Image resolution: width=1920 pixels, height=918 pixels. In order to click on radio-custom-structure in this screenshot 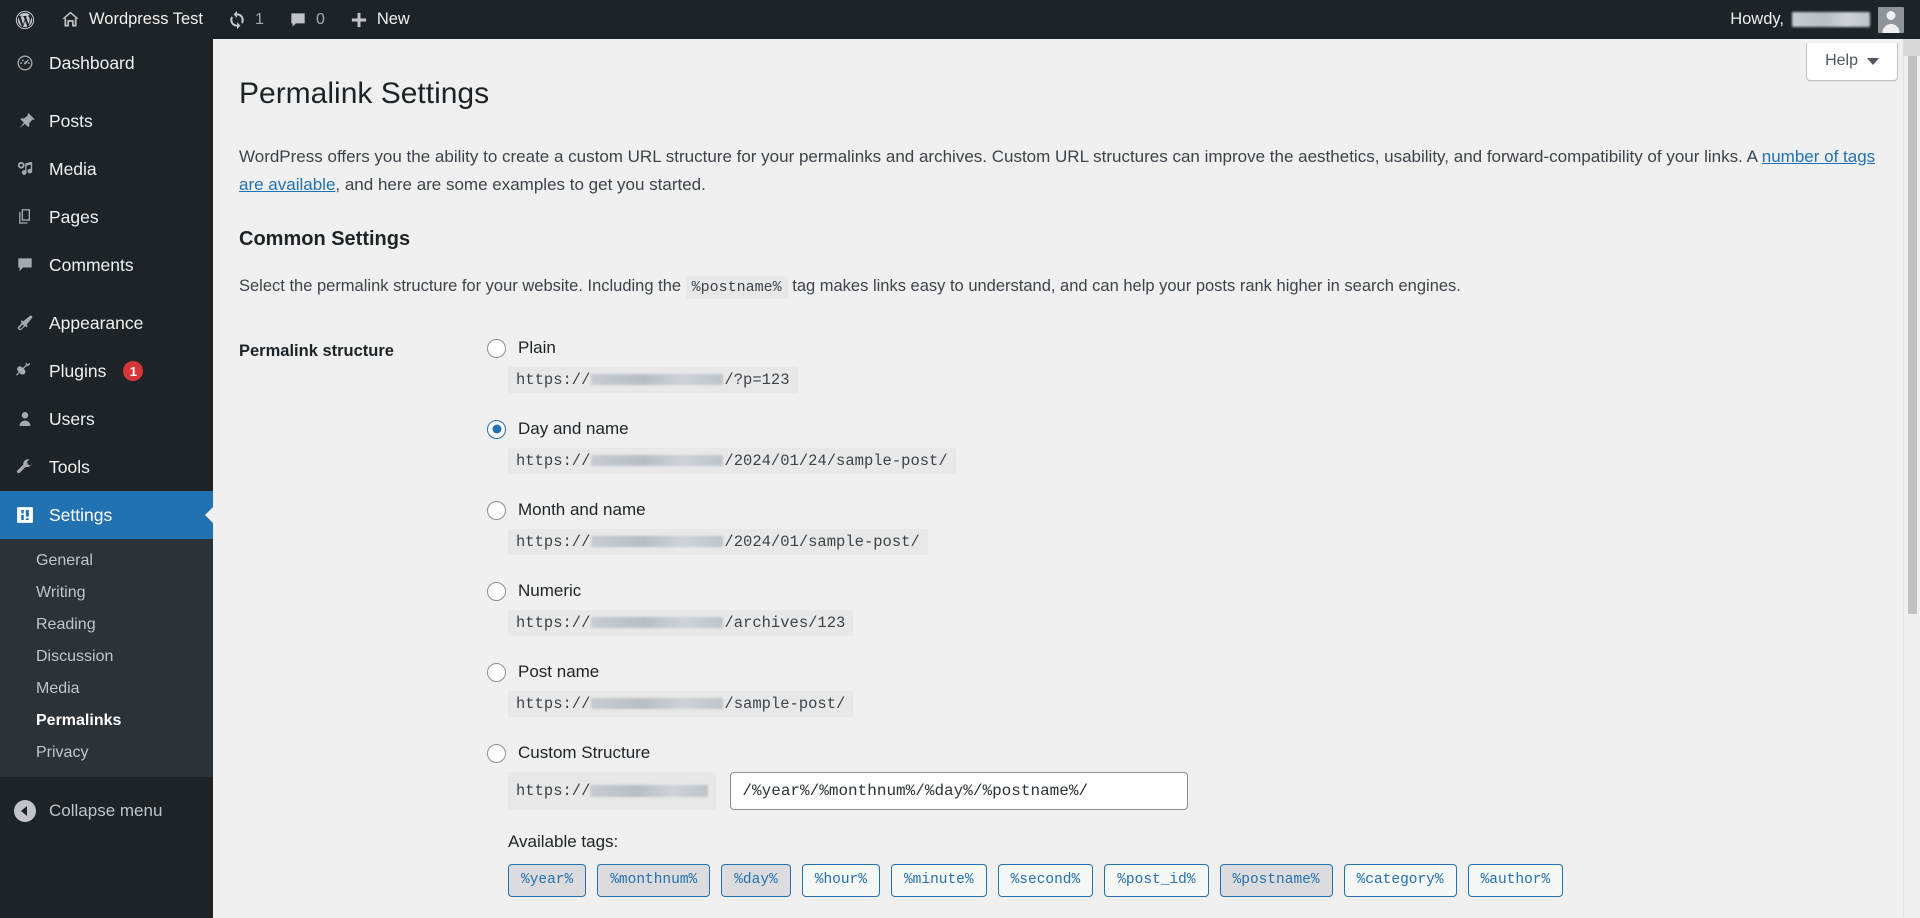, I will do `click(496, 753)`.